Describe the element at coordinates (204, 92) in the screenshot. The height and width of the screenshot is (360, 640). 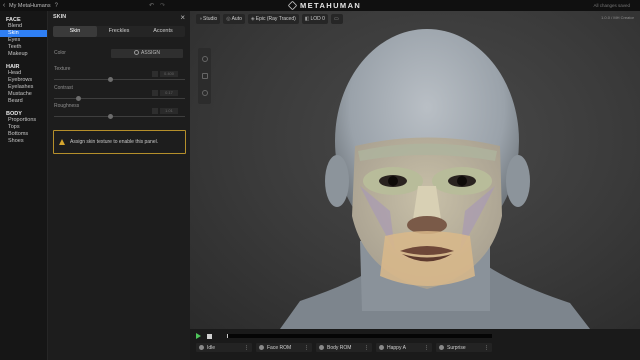
I see `focus-icon` at that location.